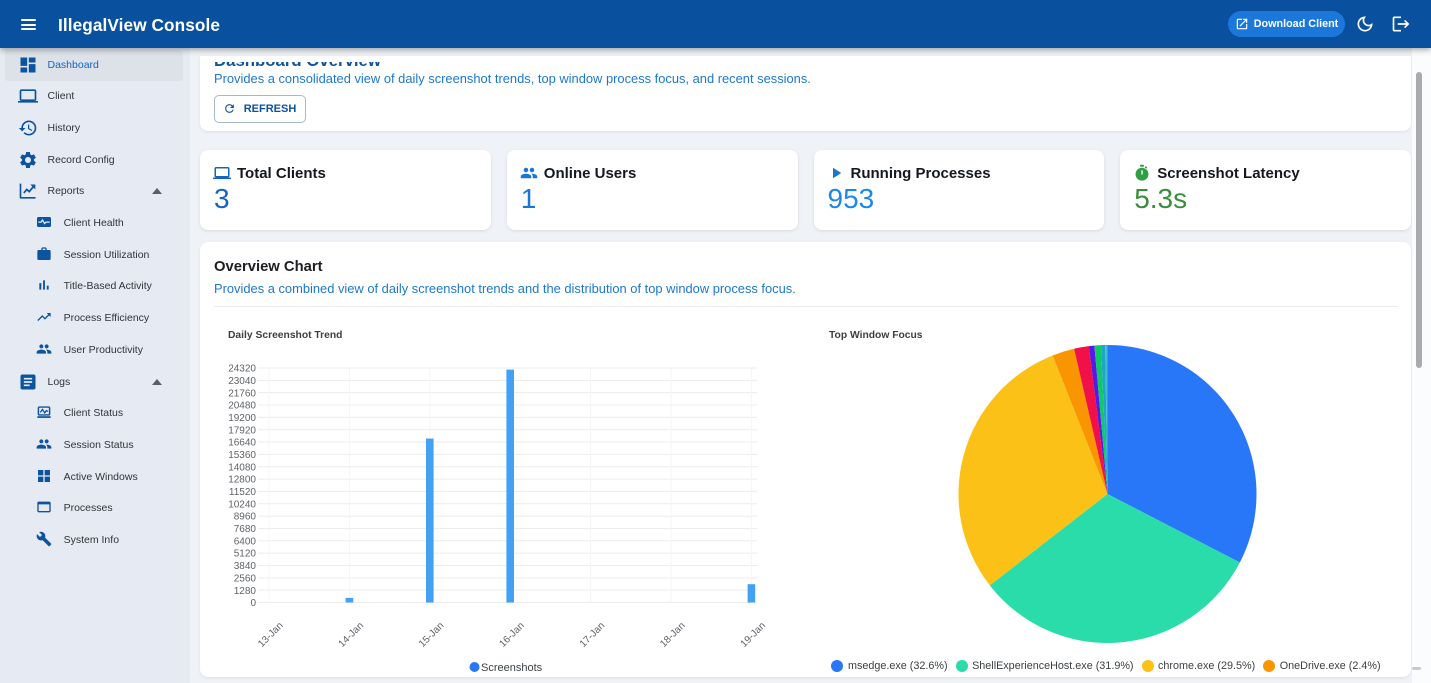 This screenshot has height=683, width=1431. Describe the element at coordinates (245, 578) in the screenshot. I see `svg-text: 2560` at that location.